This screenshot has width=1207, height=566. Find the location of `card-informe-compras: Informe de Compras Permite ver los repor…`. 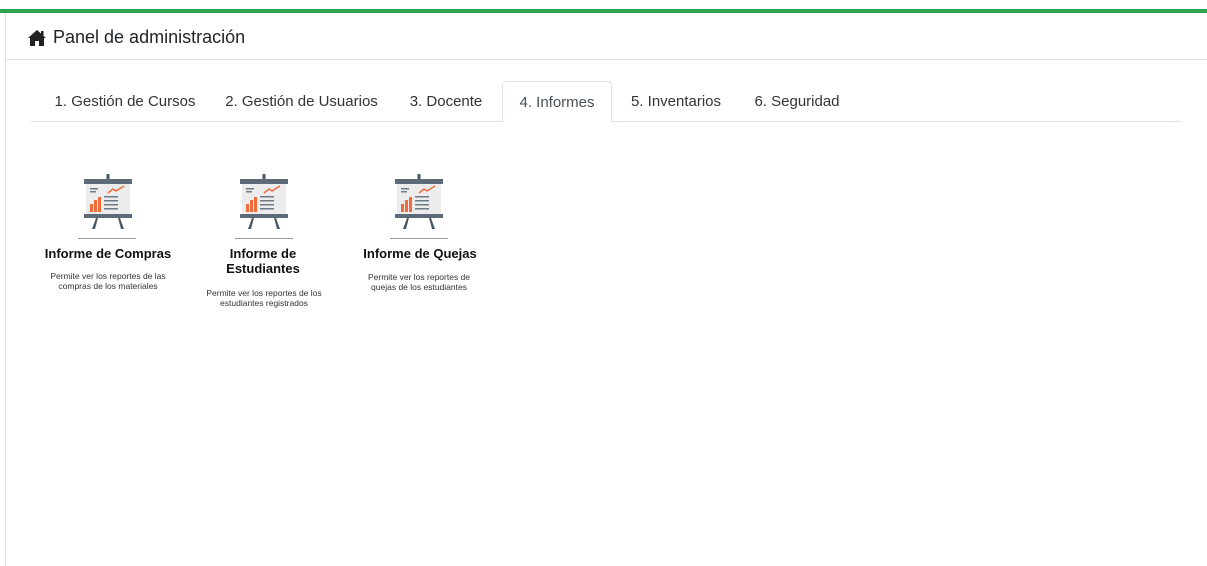

card-informe-compras: Informe de Compras Permite ver los repor… is located at coordinates (108, 237).